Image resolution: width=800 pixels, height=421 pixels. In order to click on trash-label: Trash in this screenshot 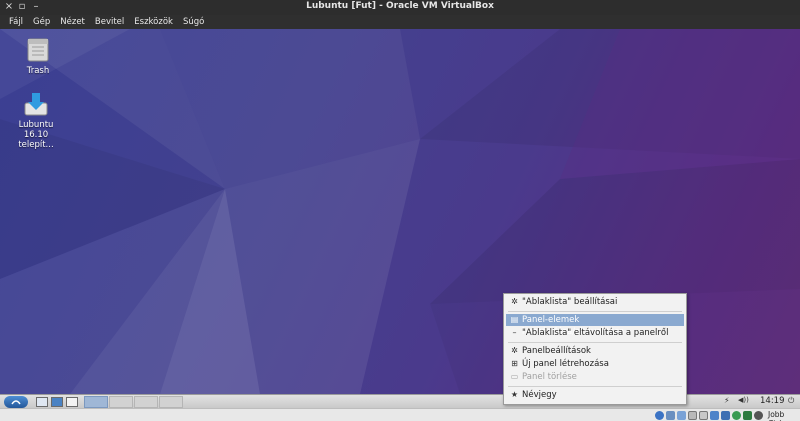, I will do `click(38, 71)`.